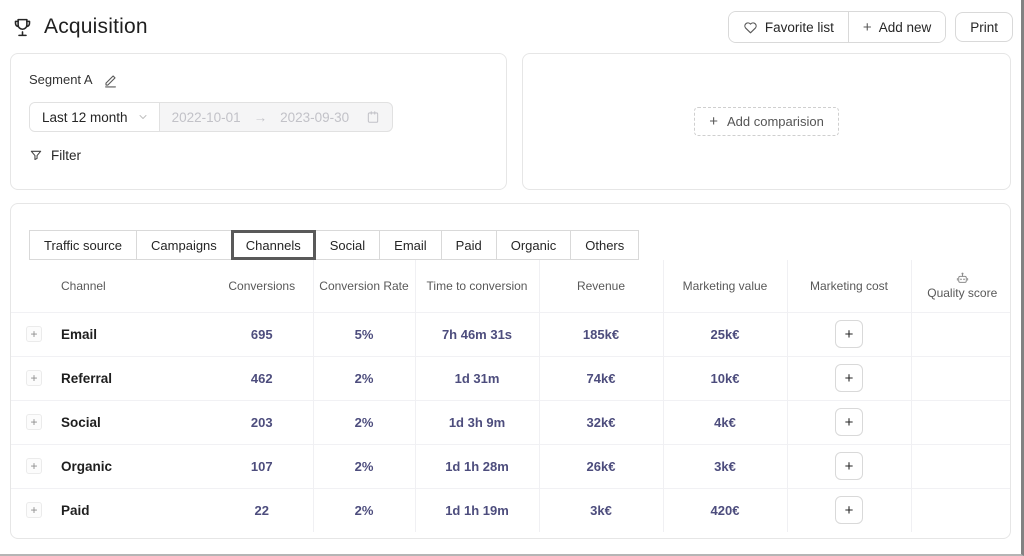 The image size is (1024, 556). Describe the element at coordinates (600, 465) in the screenshot. I see `revenue-cell: 26k€` at that location.